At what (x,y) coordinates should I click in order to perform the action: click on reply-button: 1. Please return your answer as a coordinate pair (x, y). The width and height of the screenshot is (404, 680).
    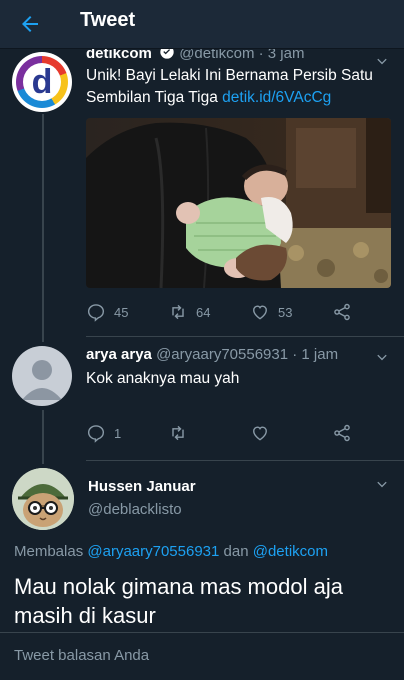
    Looking at the image, I should click on (103, 433).